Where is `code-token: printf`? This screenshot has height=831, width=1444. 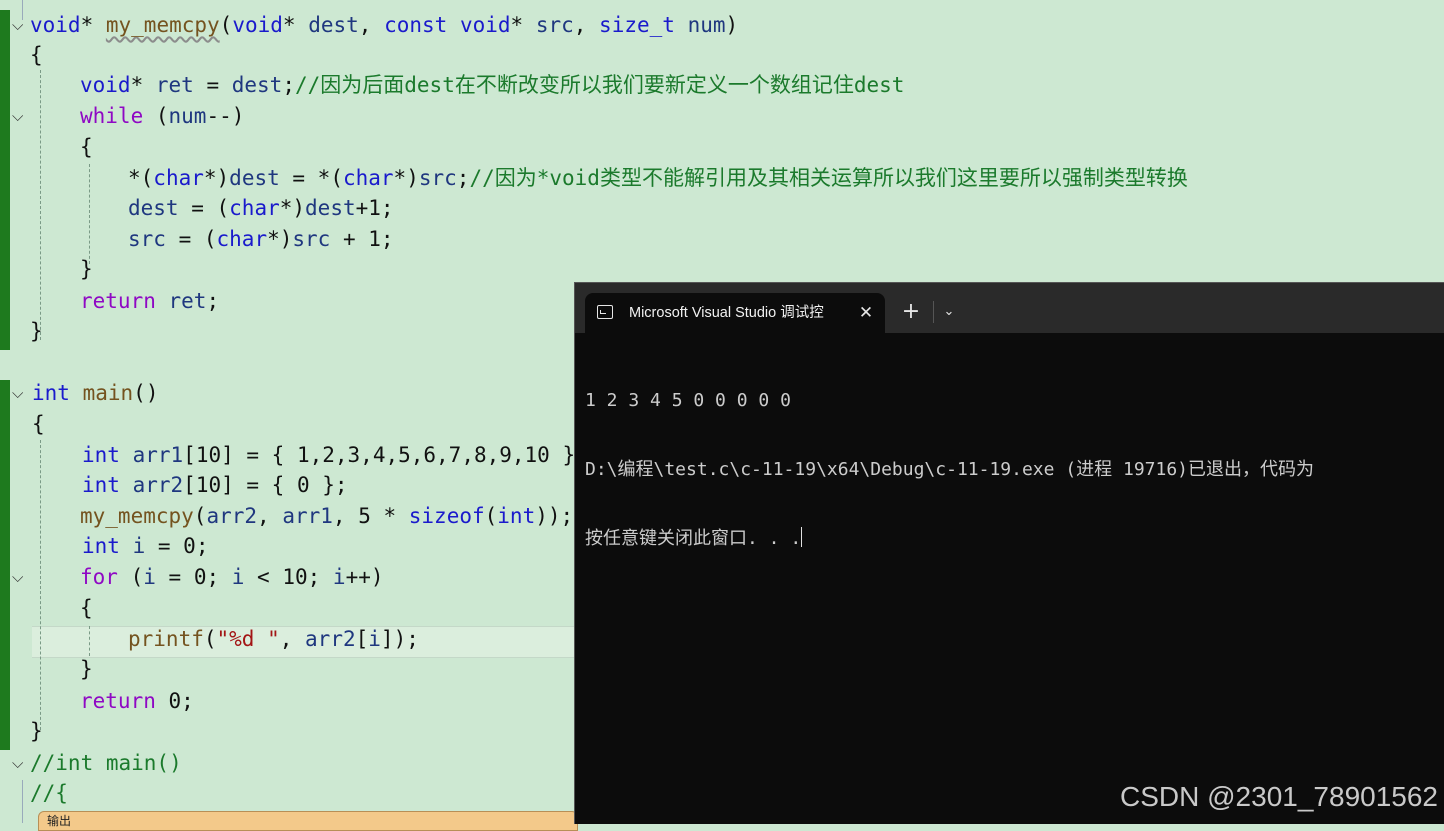
code-token: printf is located at coordinates (166, 639).